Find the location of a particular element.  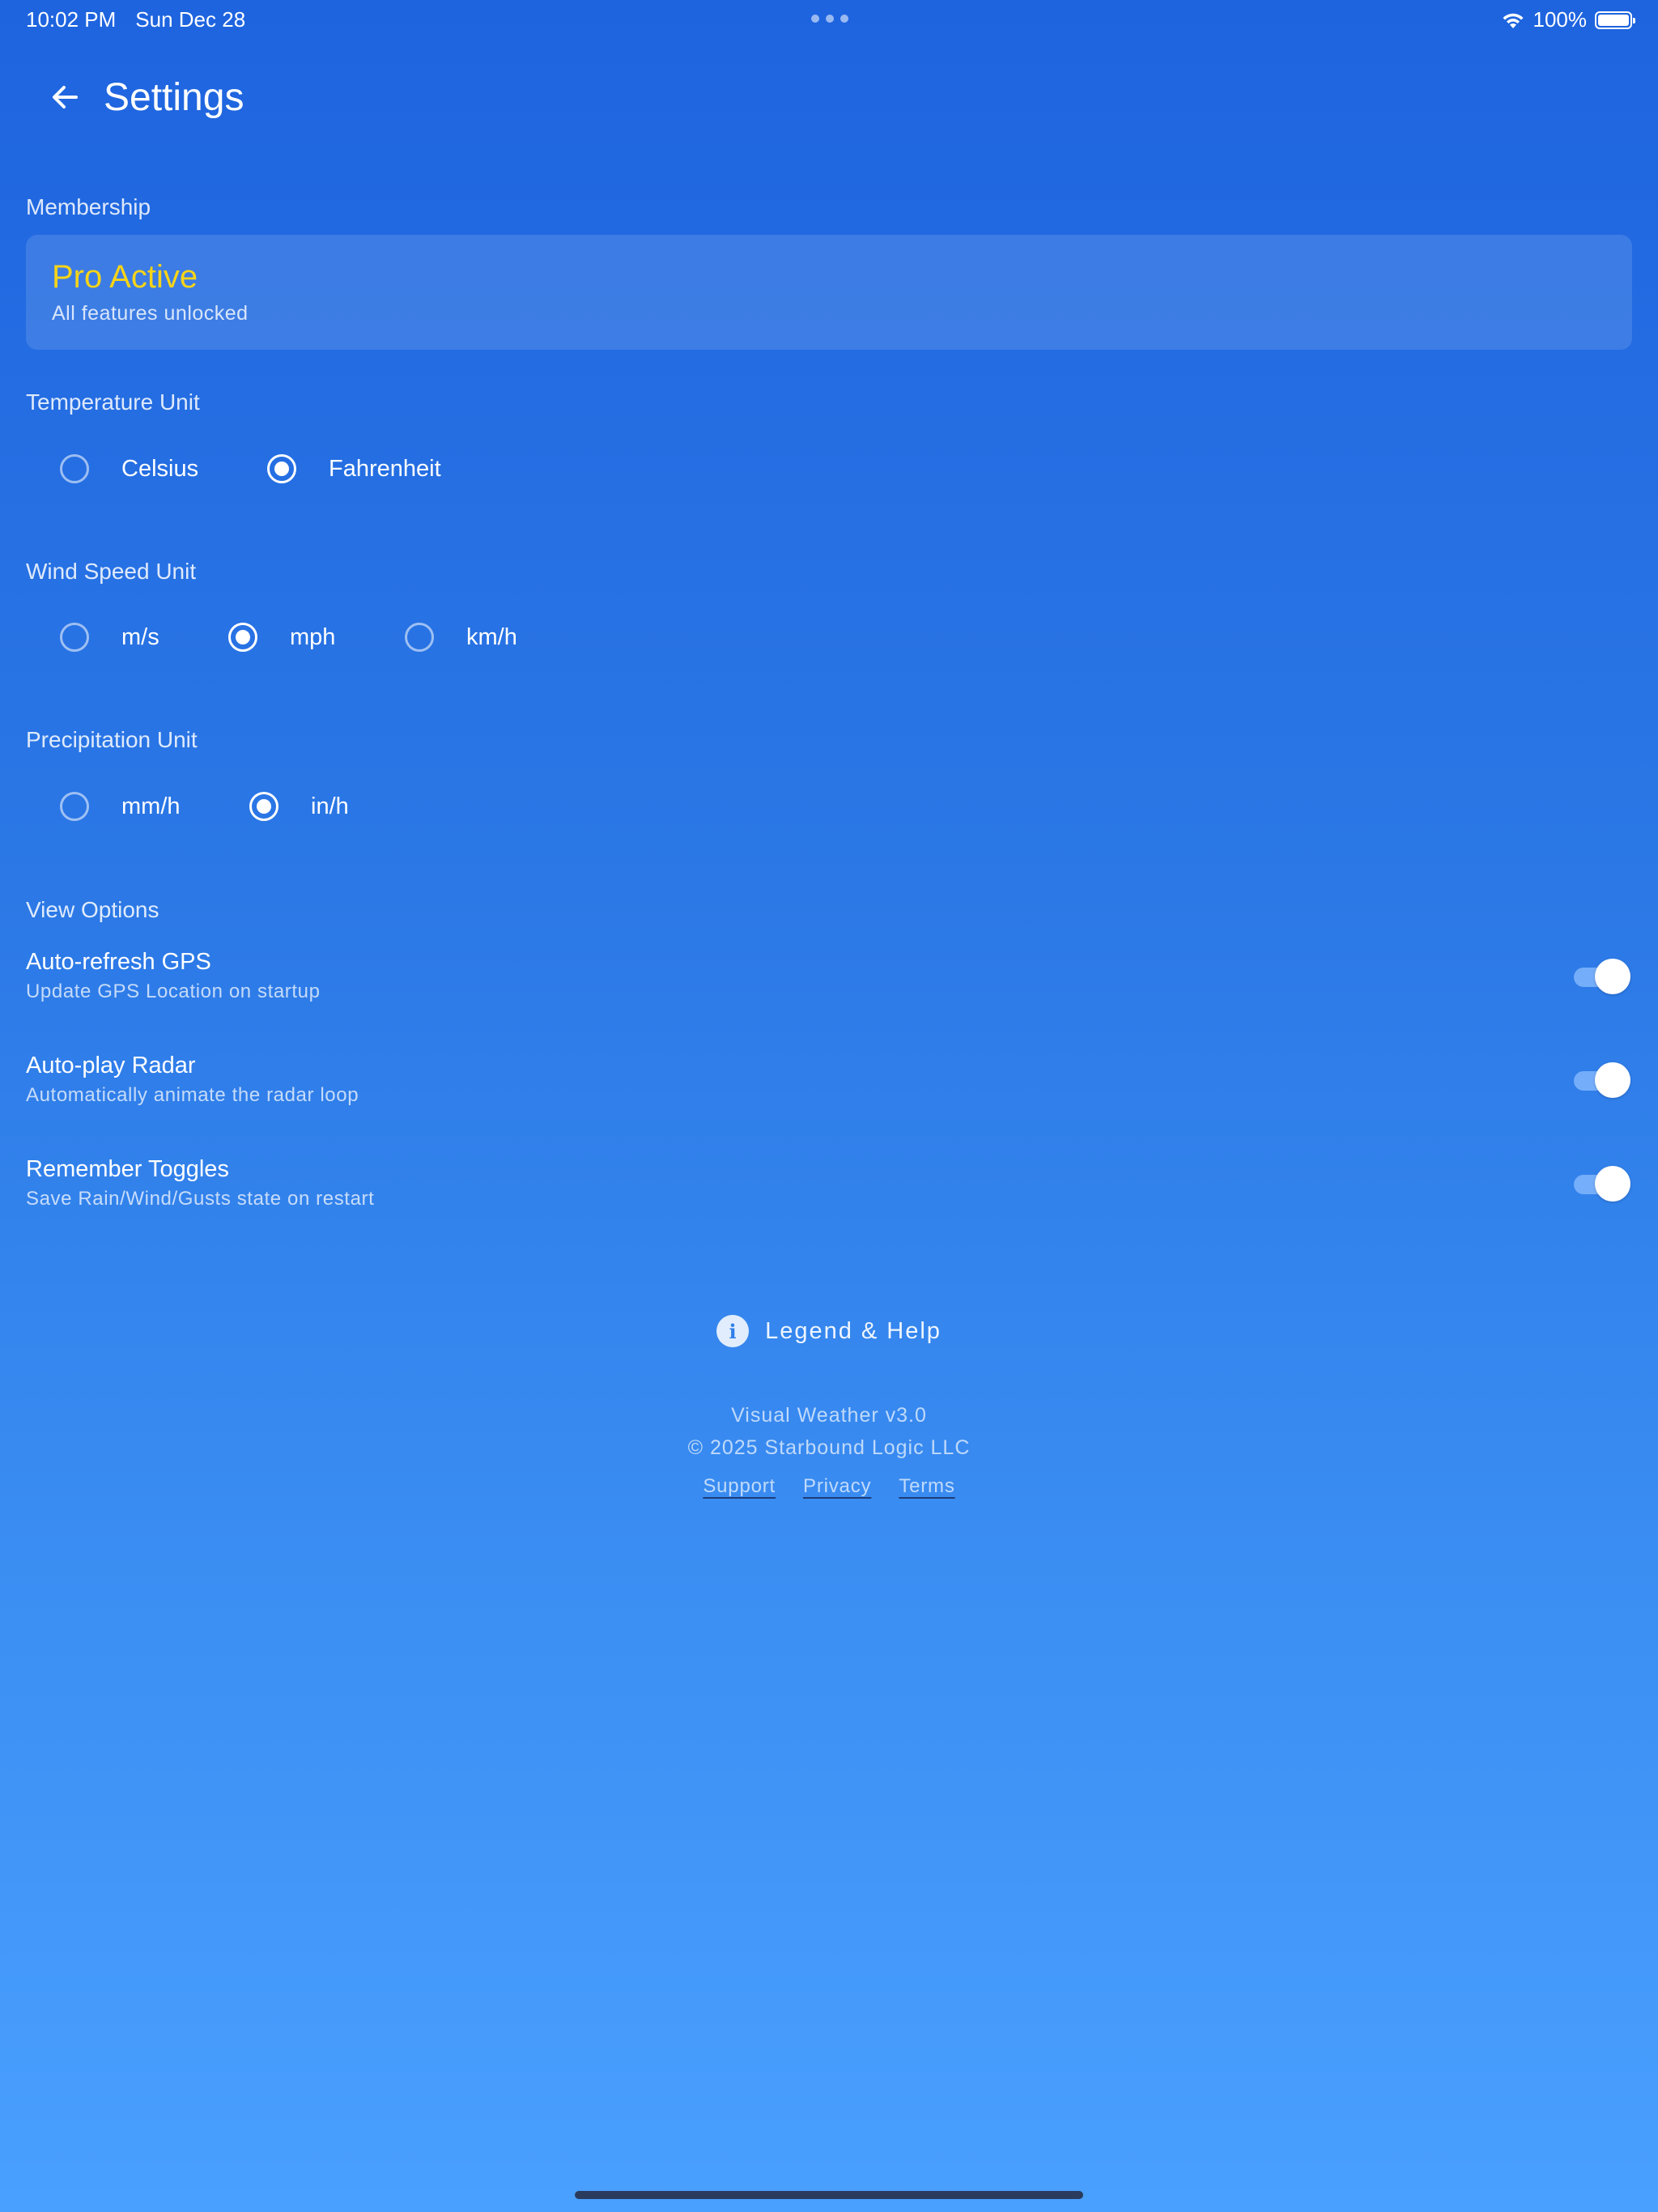

arrow-left-icon is located at coordinates (65, 97).